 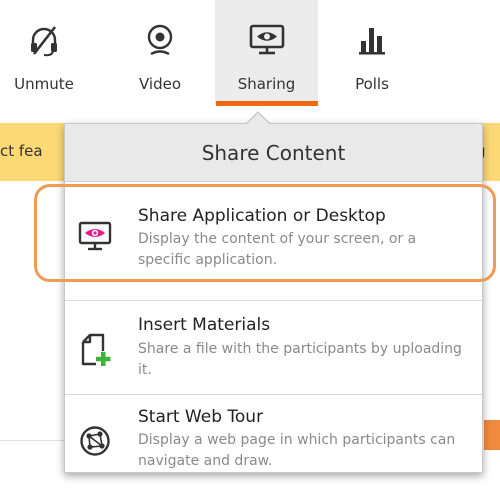 What do you see at coordinates (267, 103) in the screenshot?
I see `sharing-active-indicator` at bounding box center [267, 103].